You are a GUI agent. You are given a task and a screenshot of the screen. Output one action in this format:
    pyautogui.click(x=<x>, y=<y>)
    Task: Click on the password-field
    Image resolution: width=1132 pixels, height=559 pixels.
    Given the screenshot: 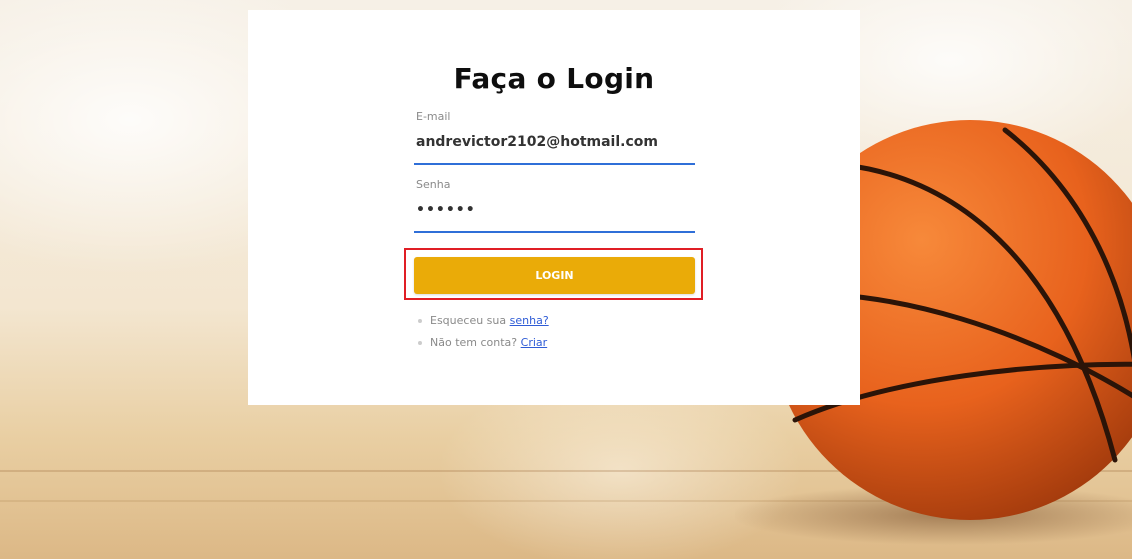 What is the action you would take?
    pyautogui.click(x=555, y=210)
    